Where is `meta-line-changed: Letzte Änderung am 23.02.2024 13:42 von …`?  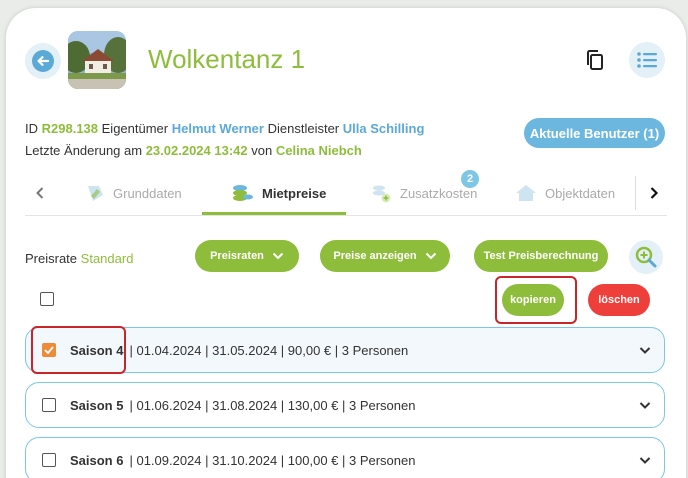
meta-line-changed: Letzte Änderung am 23.02.2024 13:42 von … is located at coordinates (193, 150).